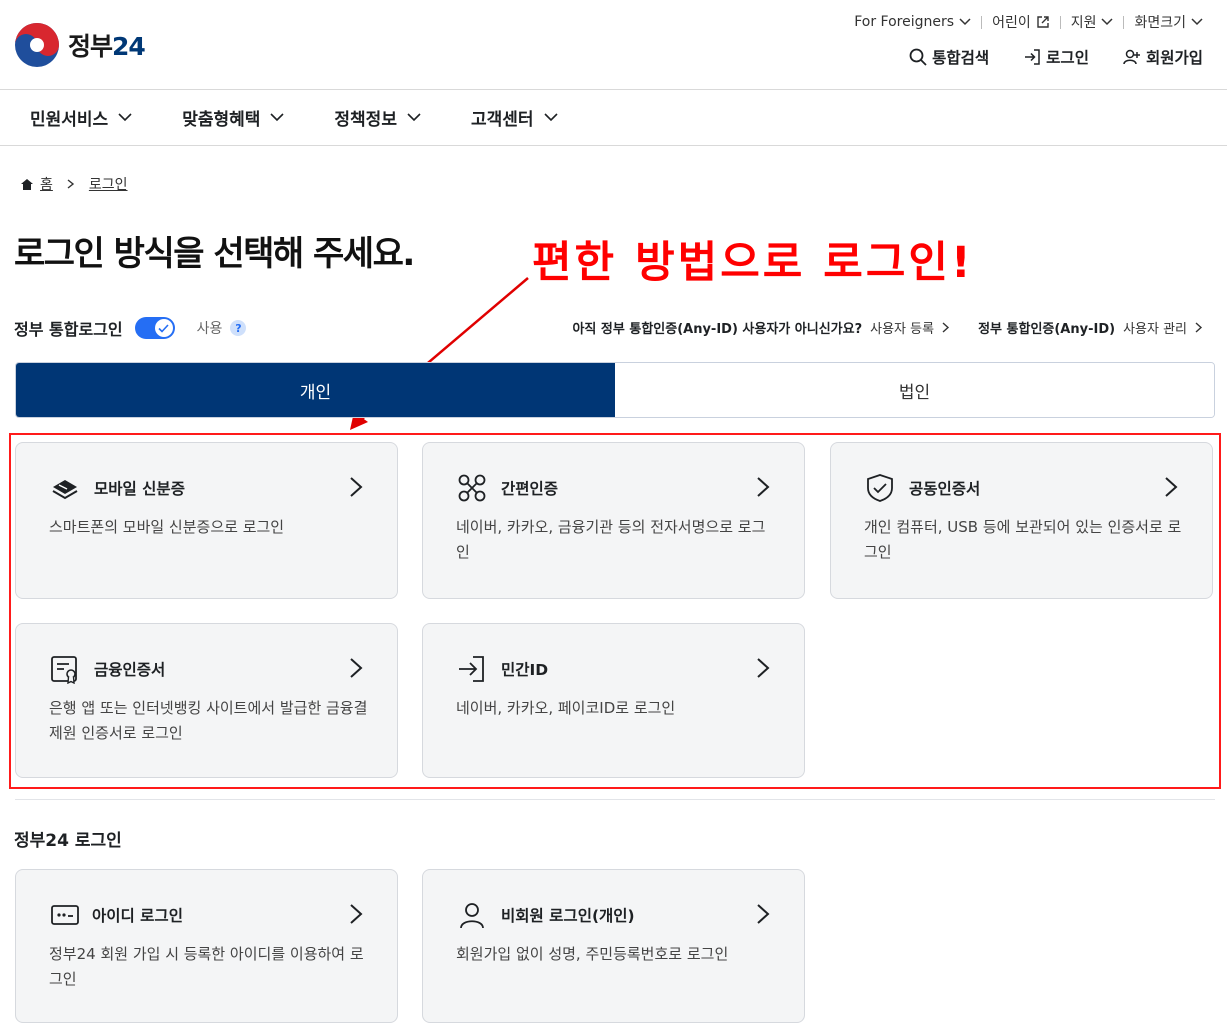  What do you see at coordinates (130, 670) in the screenshot?
I see `card-title: 금융인증서` at bounding box center [130, 670].